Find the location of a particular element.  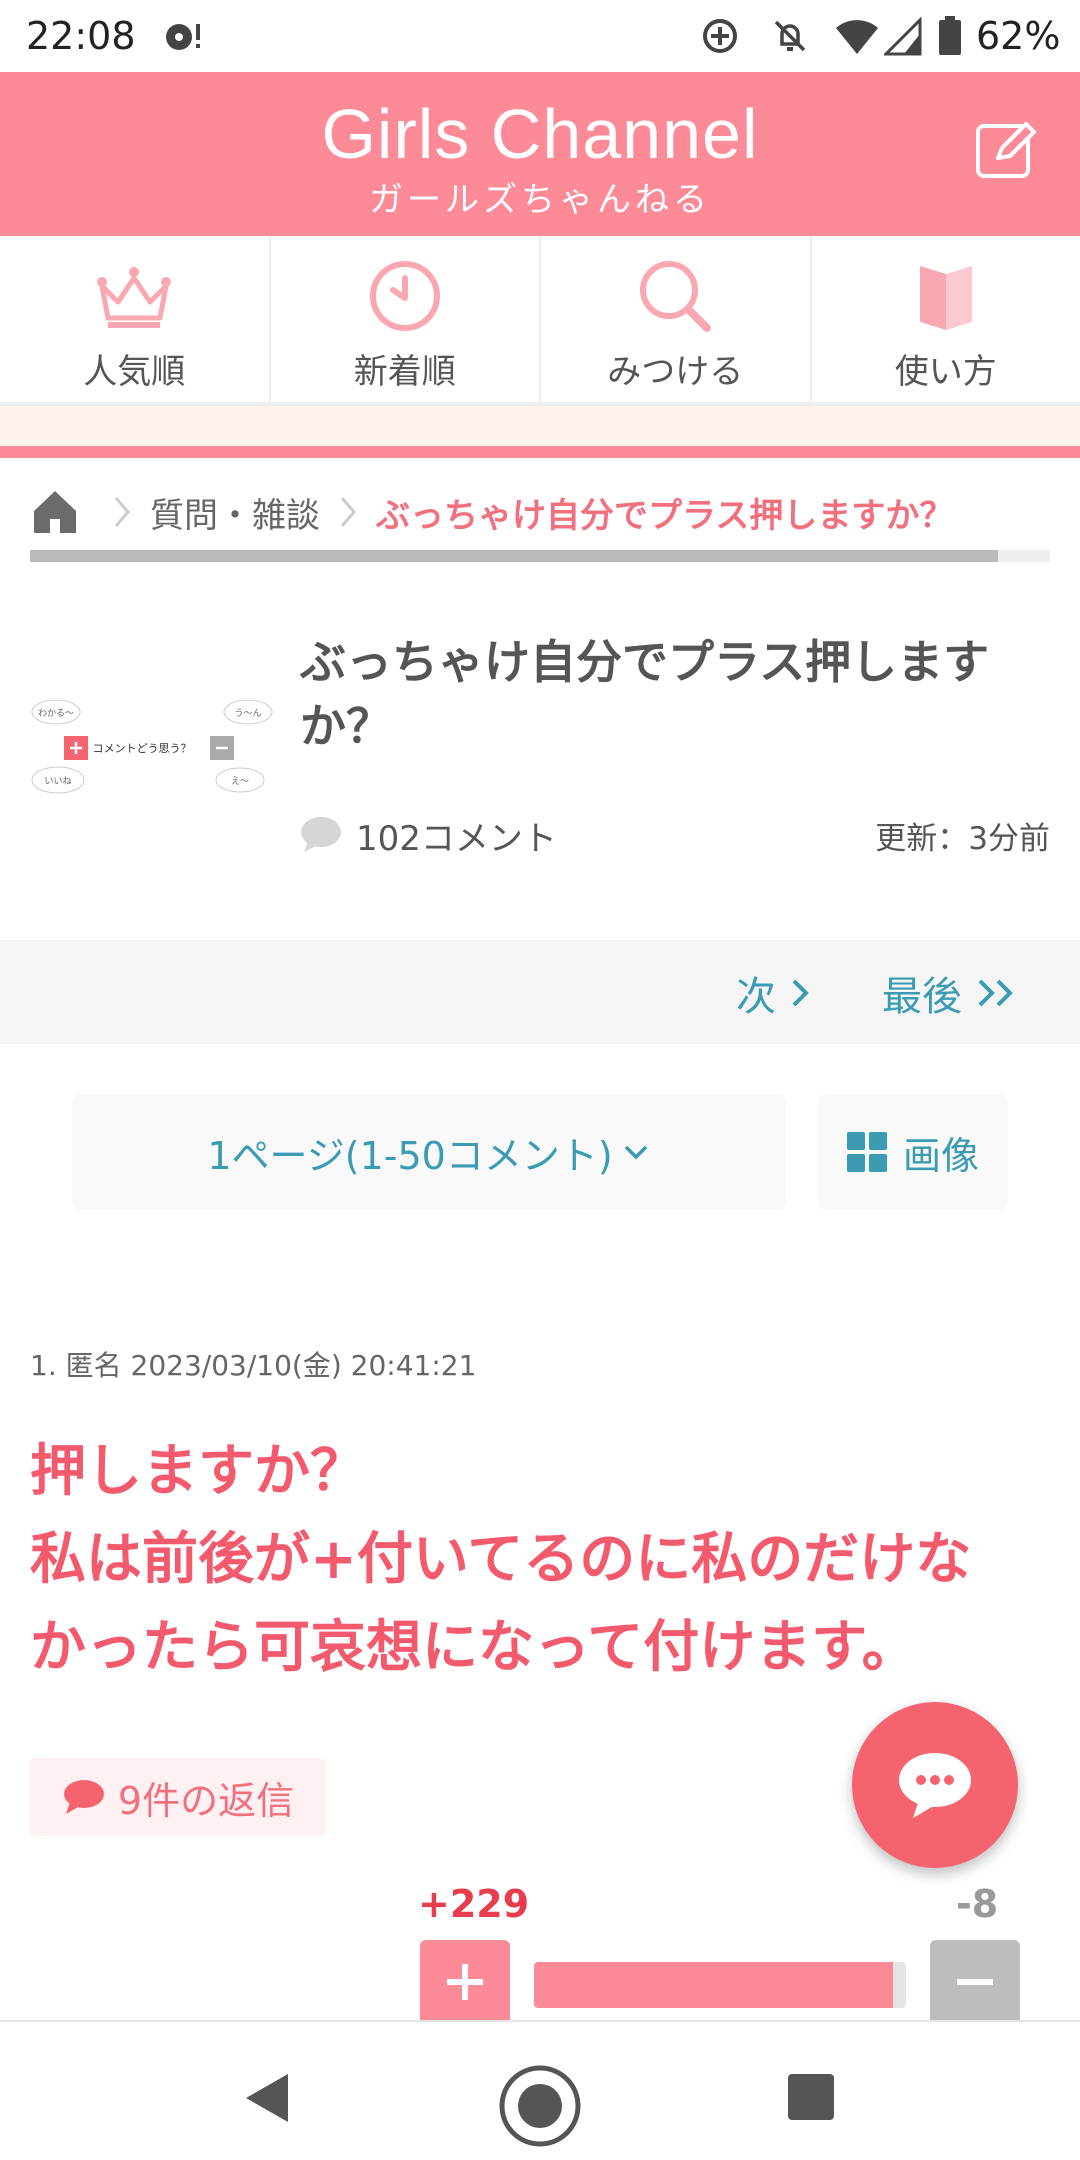

book-icon is located at coordinates (945, 298).